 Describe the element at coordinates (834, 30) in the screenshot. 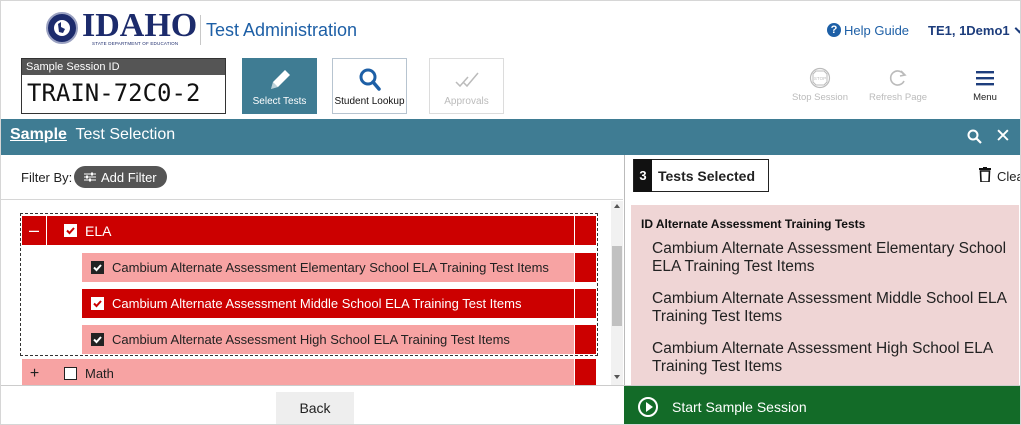

I see `help-icon: ?` at that location.